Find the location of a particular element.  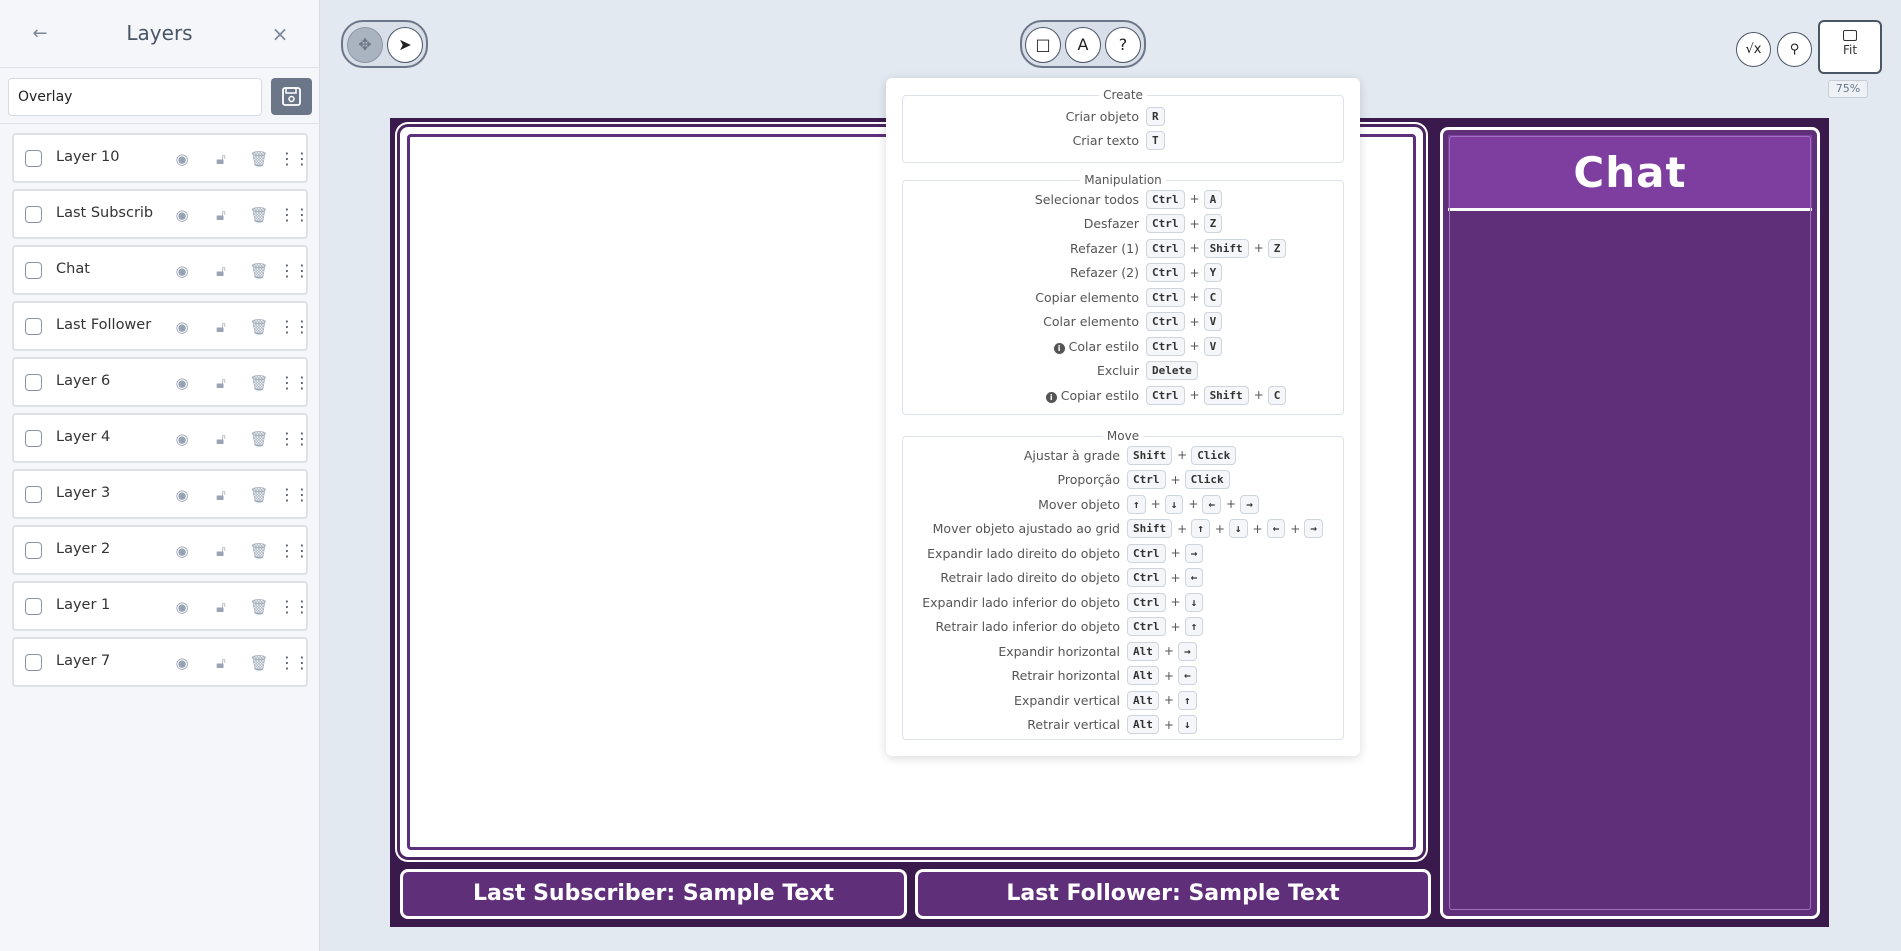

fit-button: Fit is located at coordinates (1850, 47).